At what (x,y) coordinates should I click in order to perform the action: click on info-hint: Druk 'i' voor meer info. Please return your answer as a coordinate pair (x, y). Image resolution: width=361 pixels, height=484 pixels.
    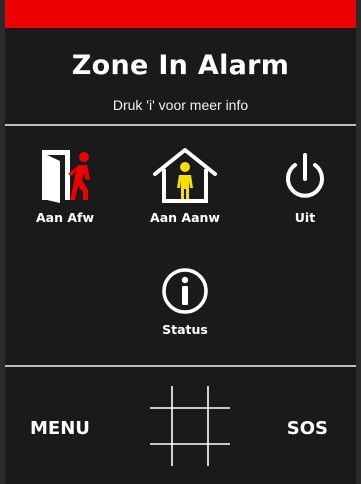
    Looking at the image, I should click on (180, 105).